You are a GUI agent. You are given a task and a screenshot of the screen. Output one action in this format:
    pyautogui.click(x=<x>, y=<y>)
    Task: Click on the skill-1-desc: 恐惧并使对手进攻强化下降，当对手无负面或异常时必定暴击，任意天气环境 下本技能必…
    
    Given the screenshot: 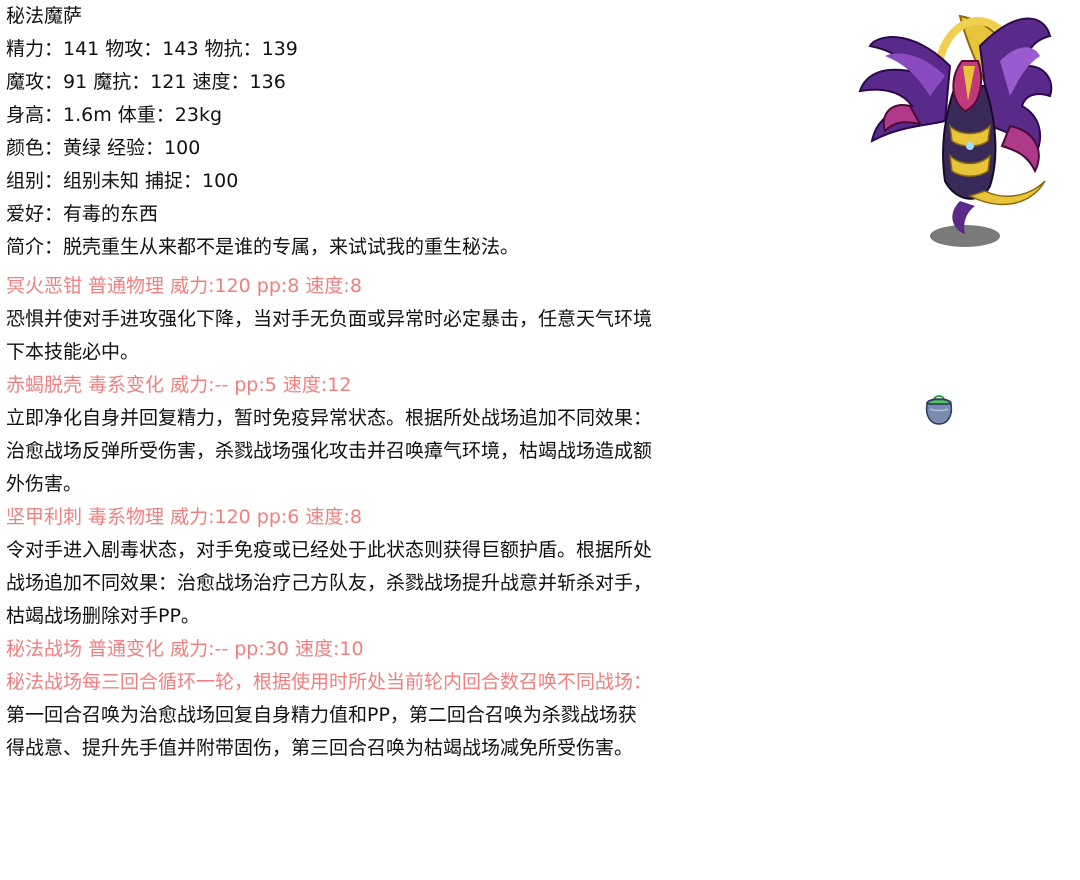 What is the action you would take?
    pyautogui.click(x=351, y=336)
    